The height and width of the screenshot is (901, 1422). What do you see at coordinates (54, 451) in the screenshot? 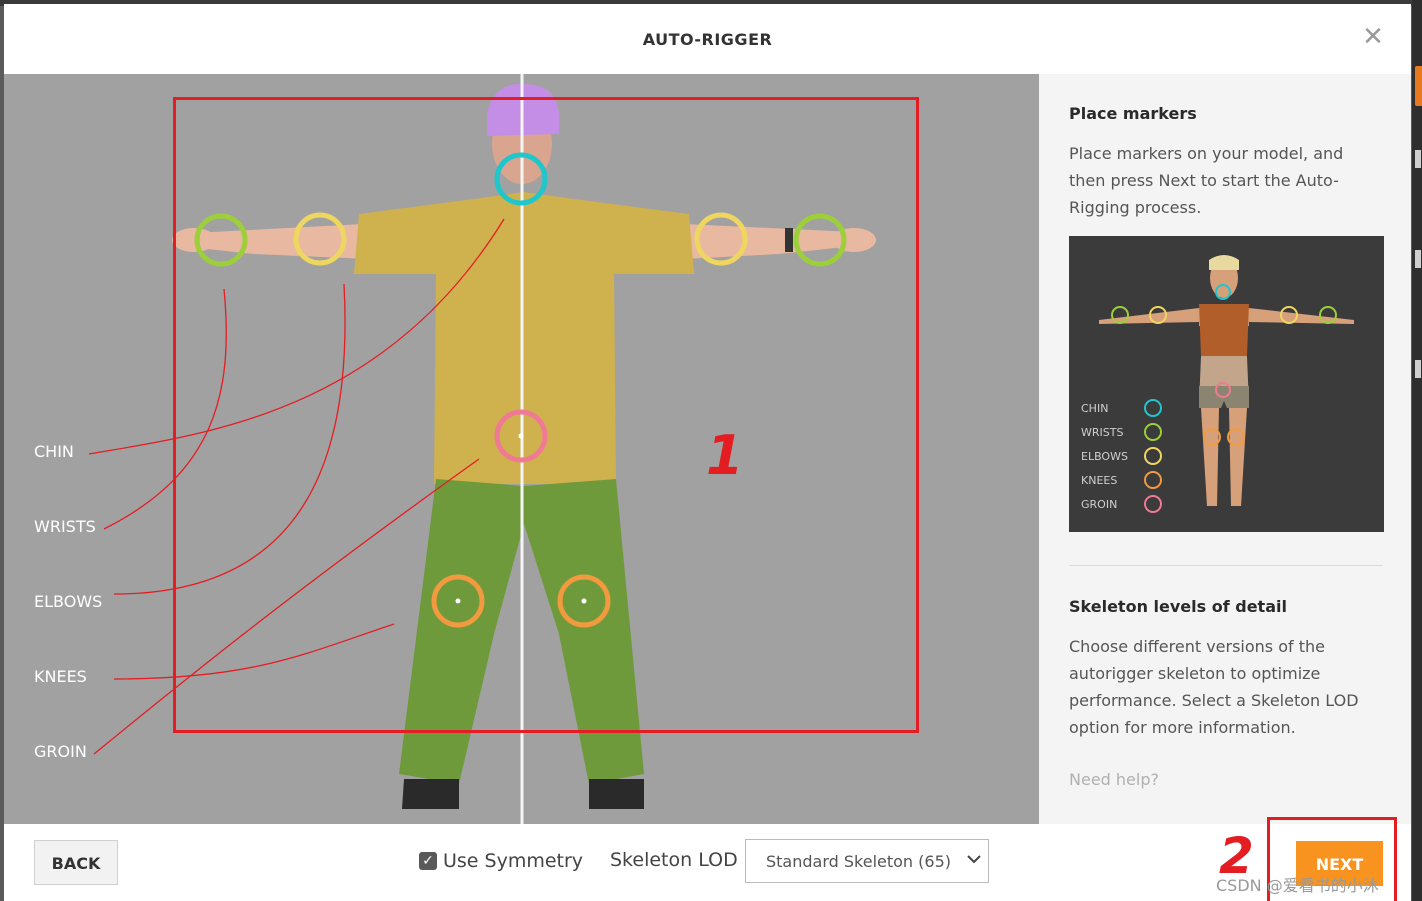
I see `annotation-label-chin: CHIN` at bounding box center [54, 451].